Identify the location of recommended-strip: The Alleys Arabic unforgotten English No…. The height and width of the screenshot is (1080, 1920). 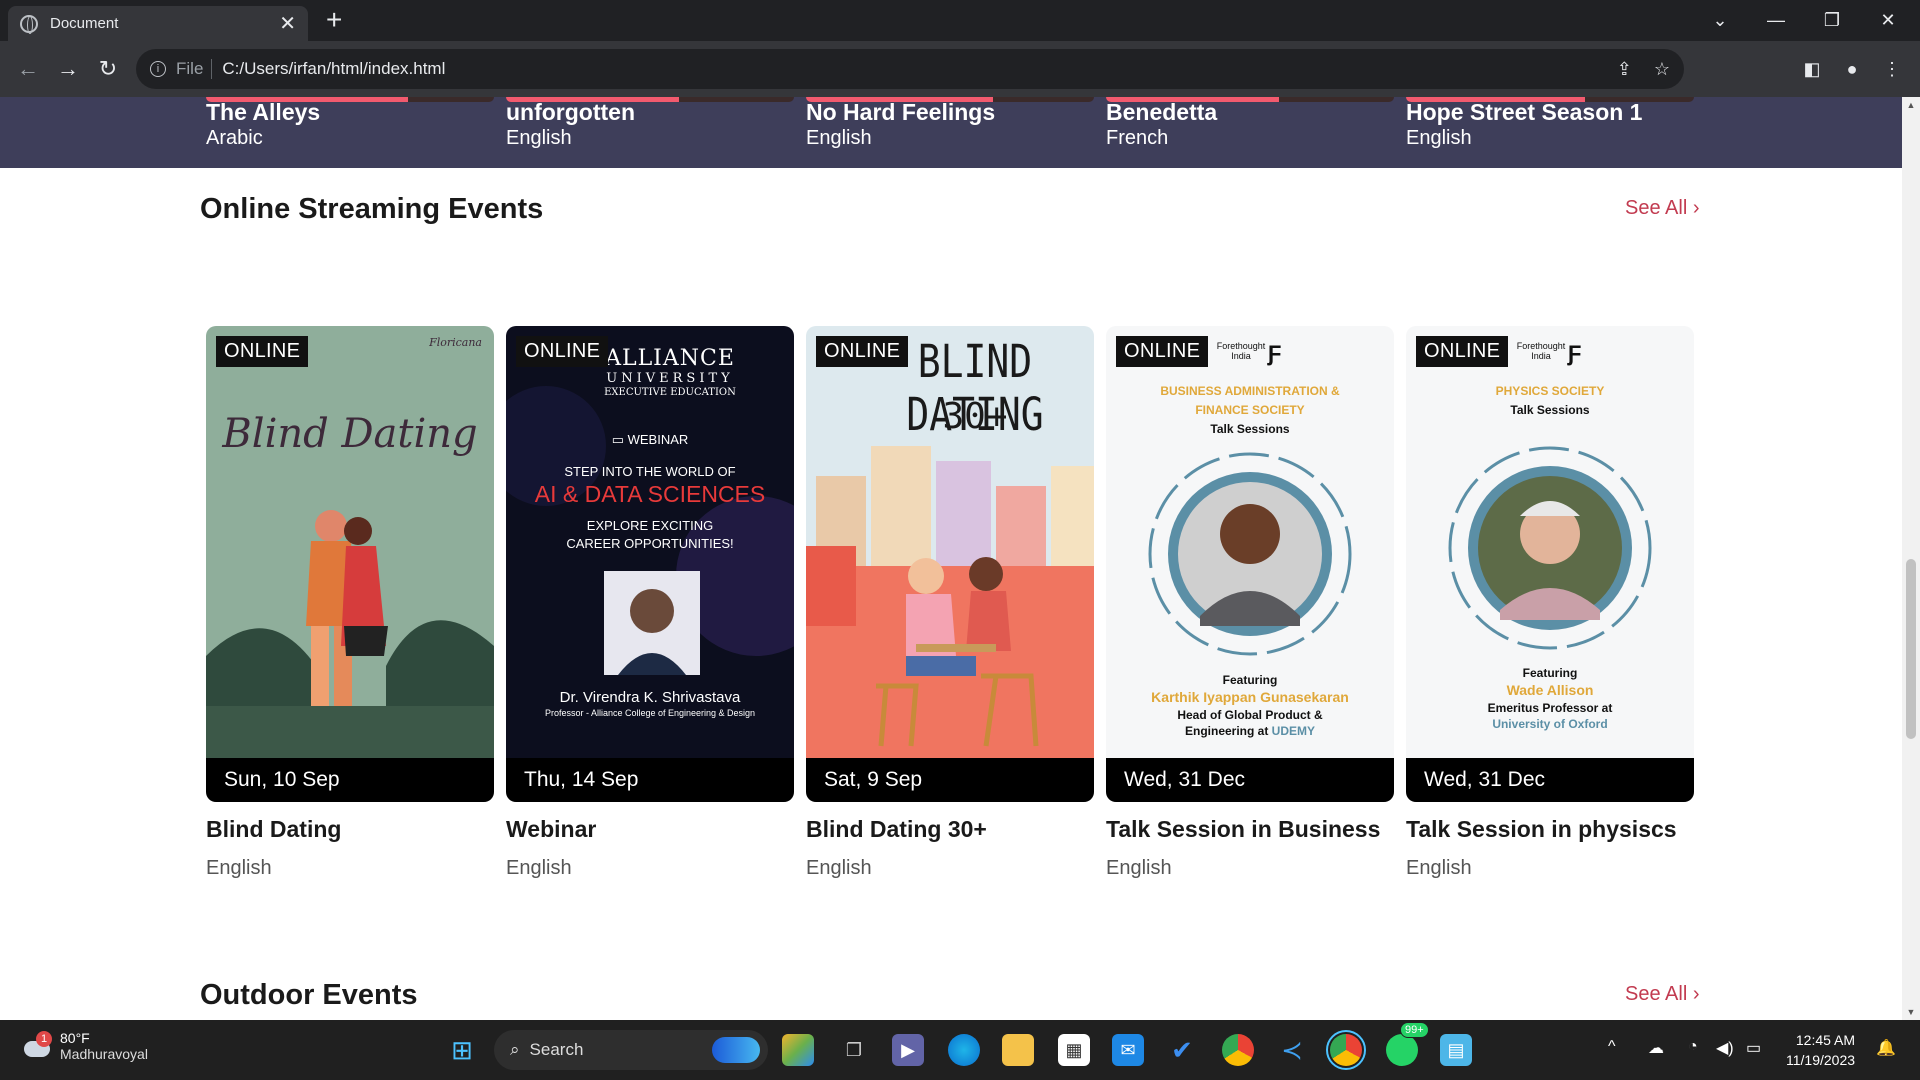
(951, 132).